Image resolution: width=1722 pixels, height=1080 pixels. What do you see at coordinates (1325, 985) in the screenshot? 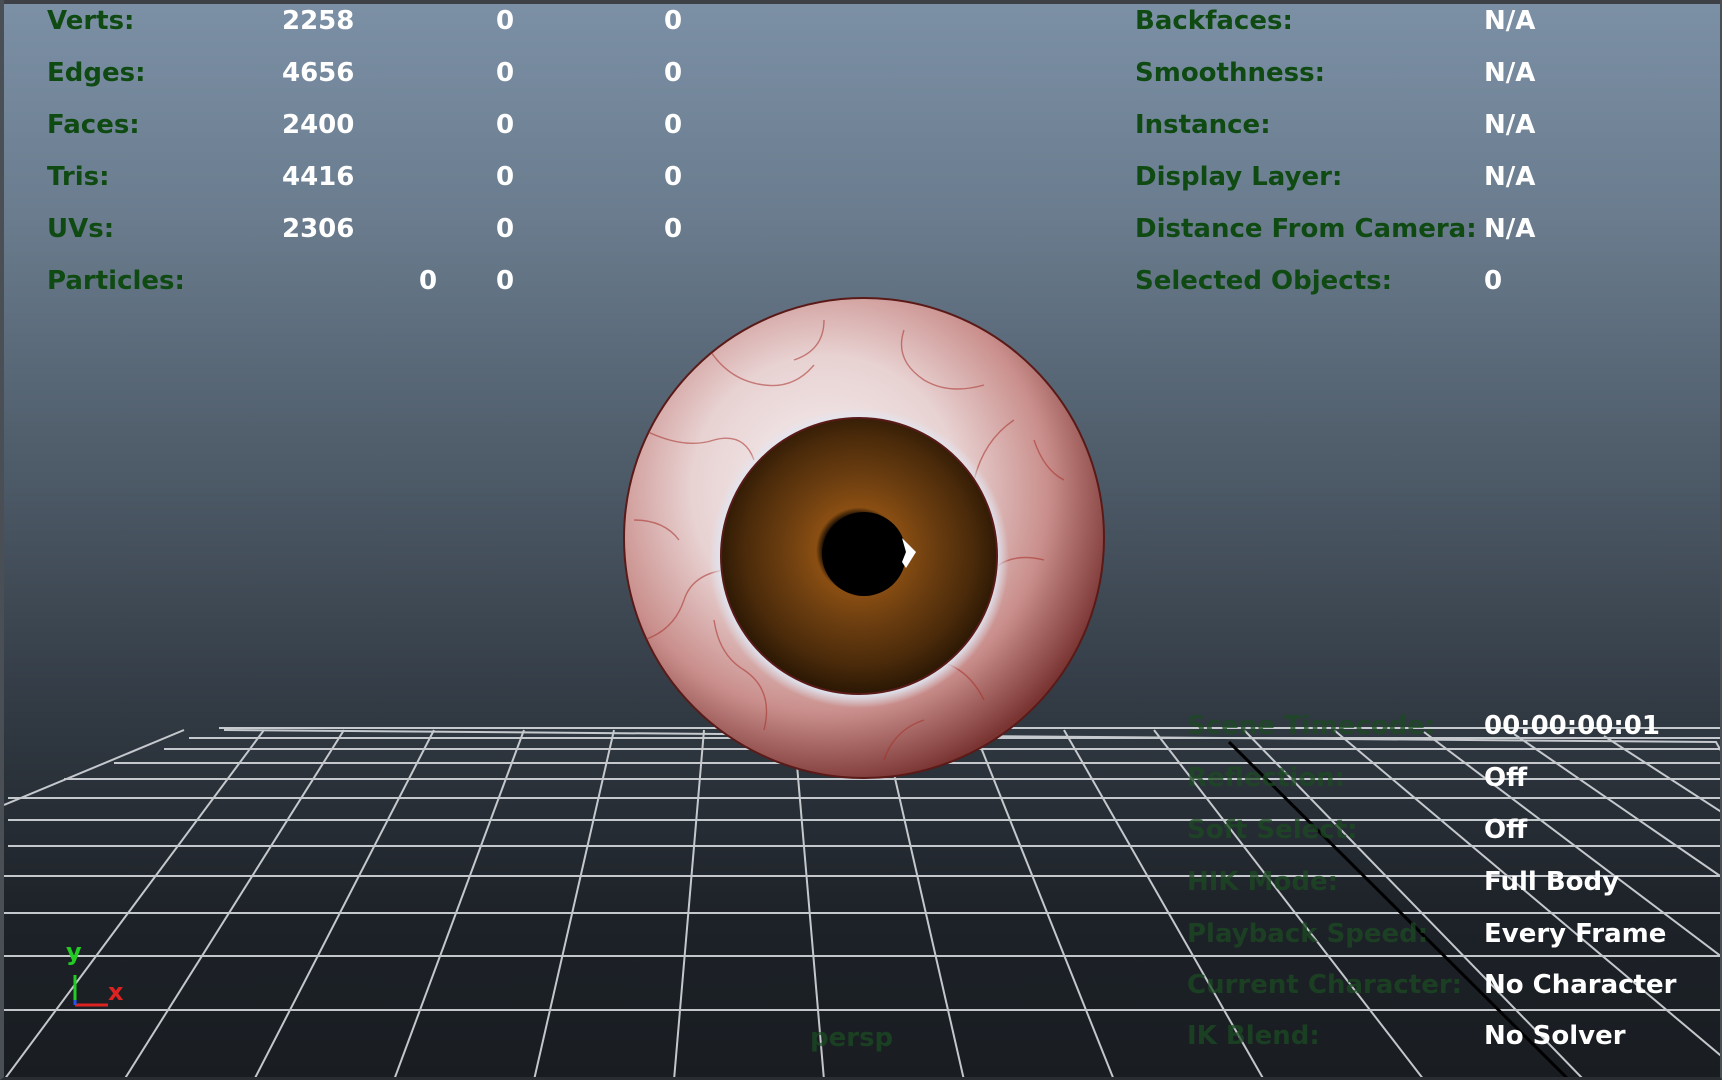
I see `hud-label: Current Character:` at bounding box center [1325, 985].